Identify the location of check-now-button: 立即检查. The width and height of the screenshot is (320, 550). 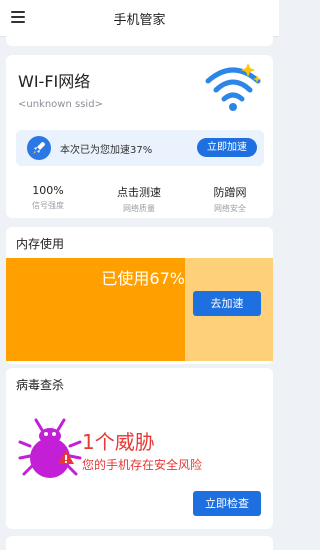
(227, 503).